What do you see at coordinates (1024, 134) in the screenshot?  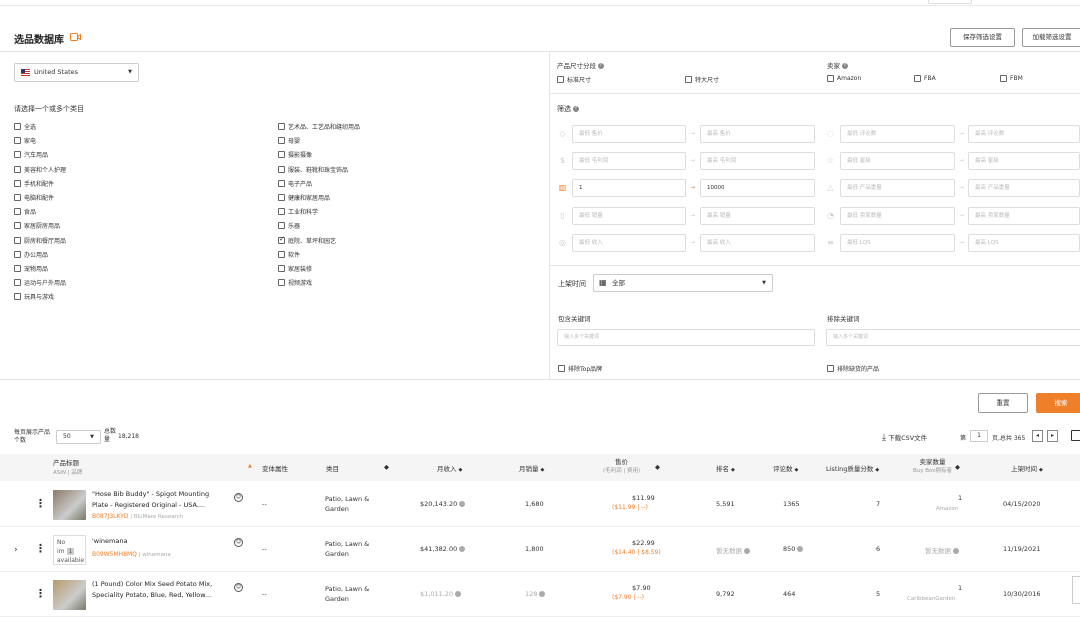 I see `max-input: 最高 评论数` at bounding box center [1024, 134].